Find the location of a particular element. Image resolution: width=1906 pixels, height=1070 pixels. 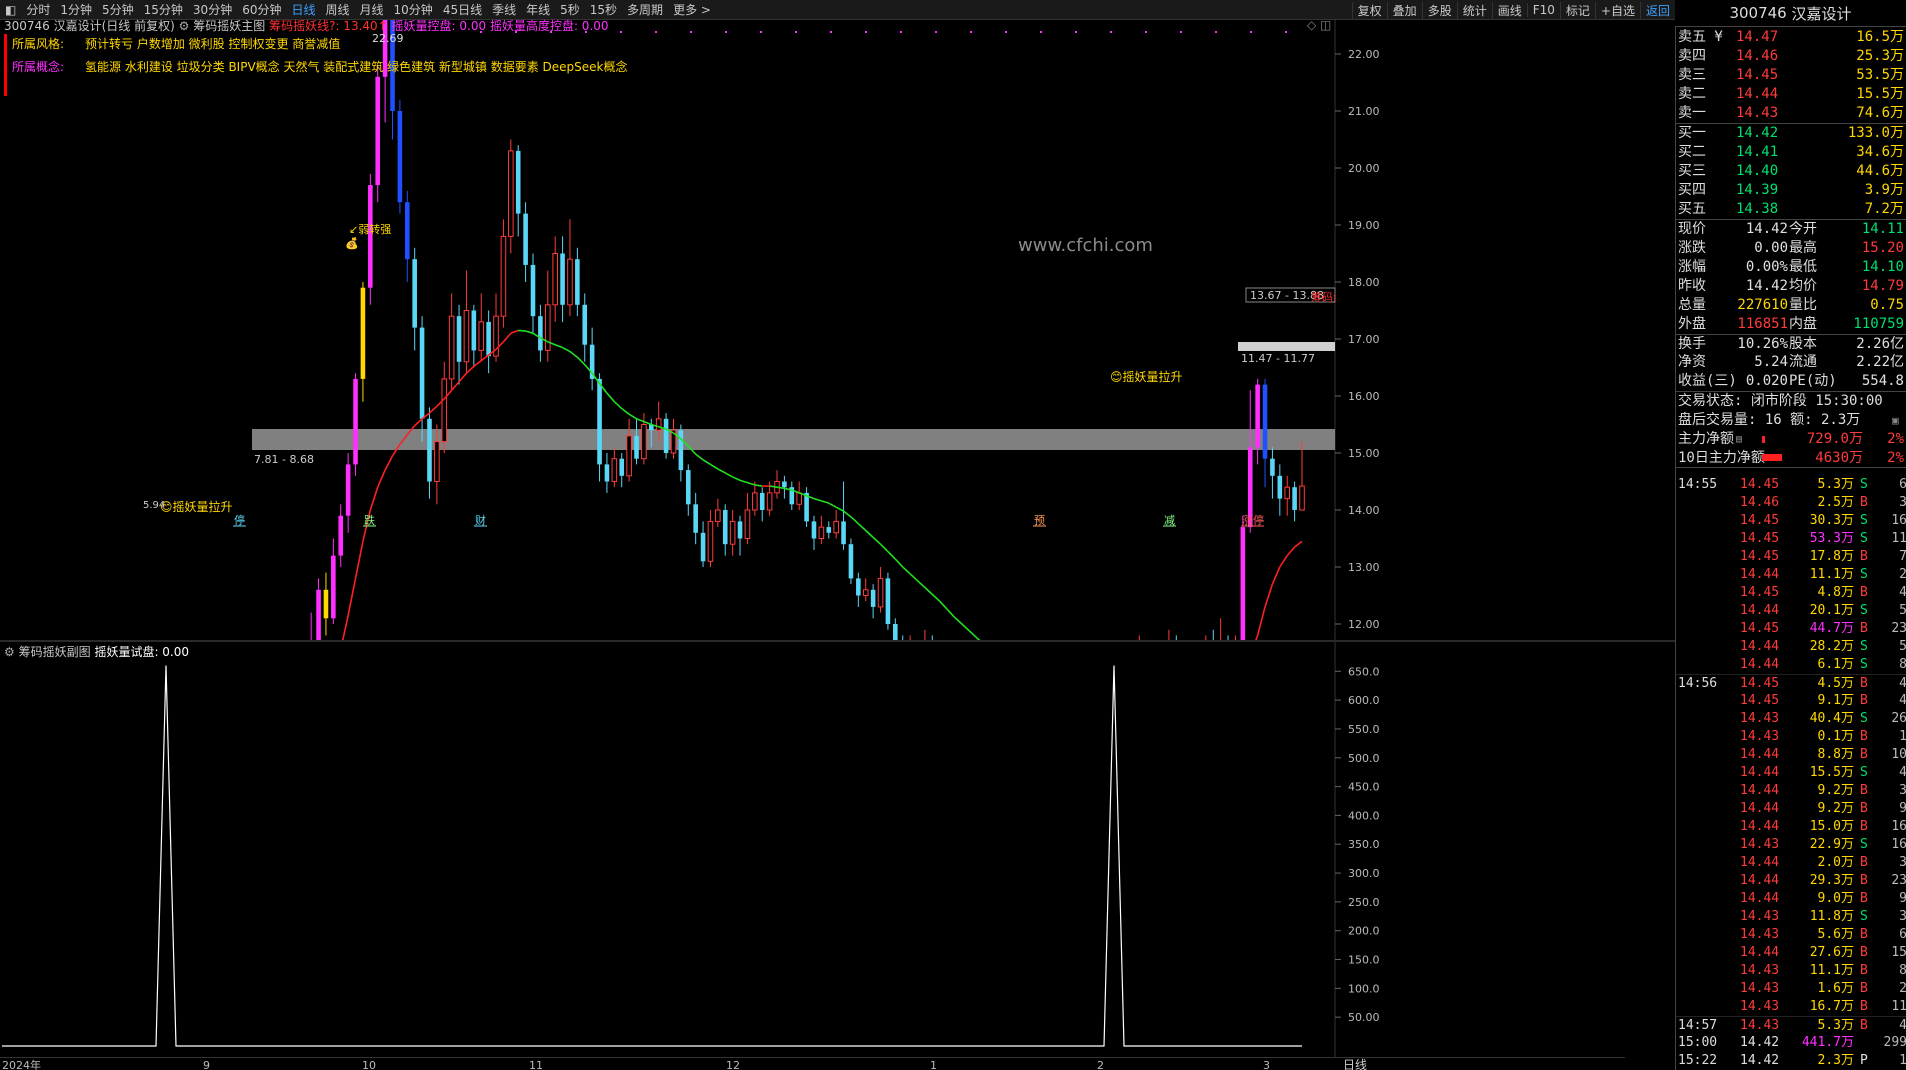

tool-button-4: 画线 is located at coordinates (1509, 10).